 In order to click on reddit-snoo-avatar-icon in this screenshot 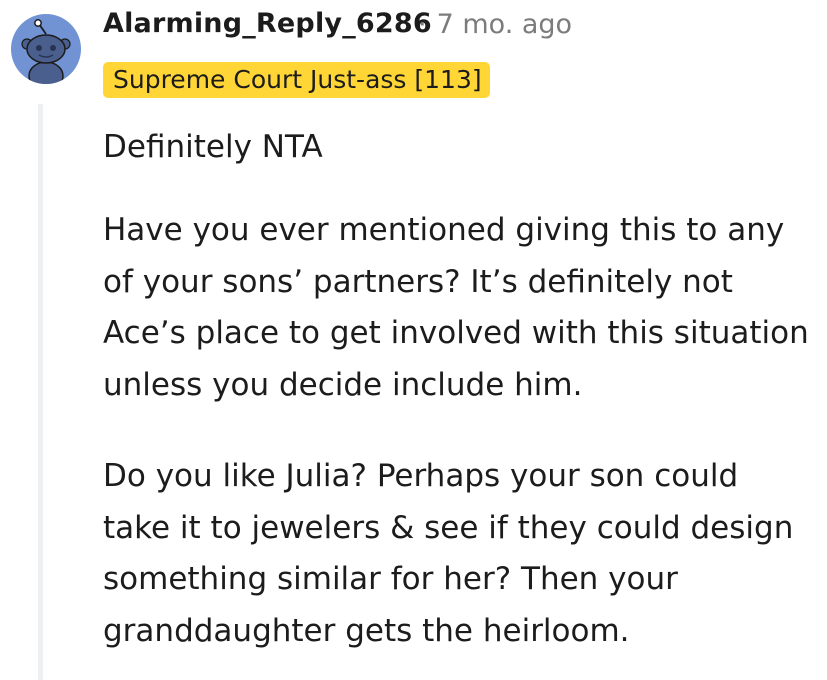, I will do `click(46, 49)`.